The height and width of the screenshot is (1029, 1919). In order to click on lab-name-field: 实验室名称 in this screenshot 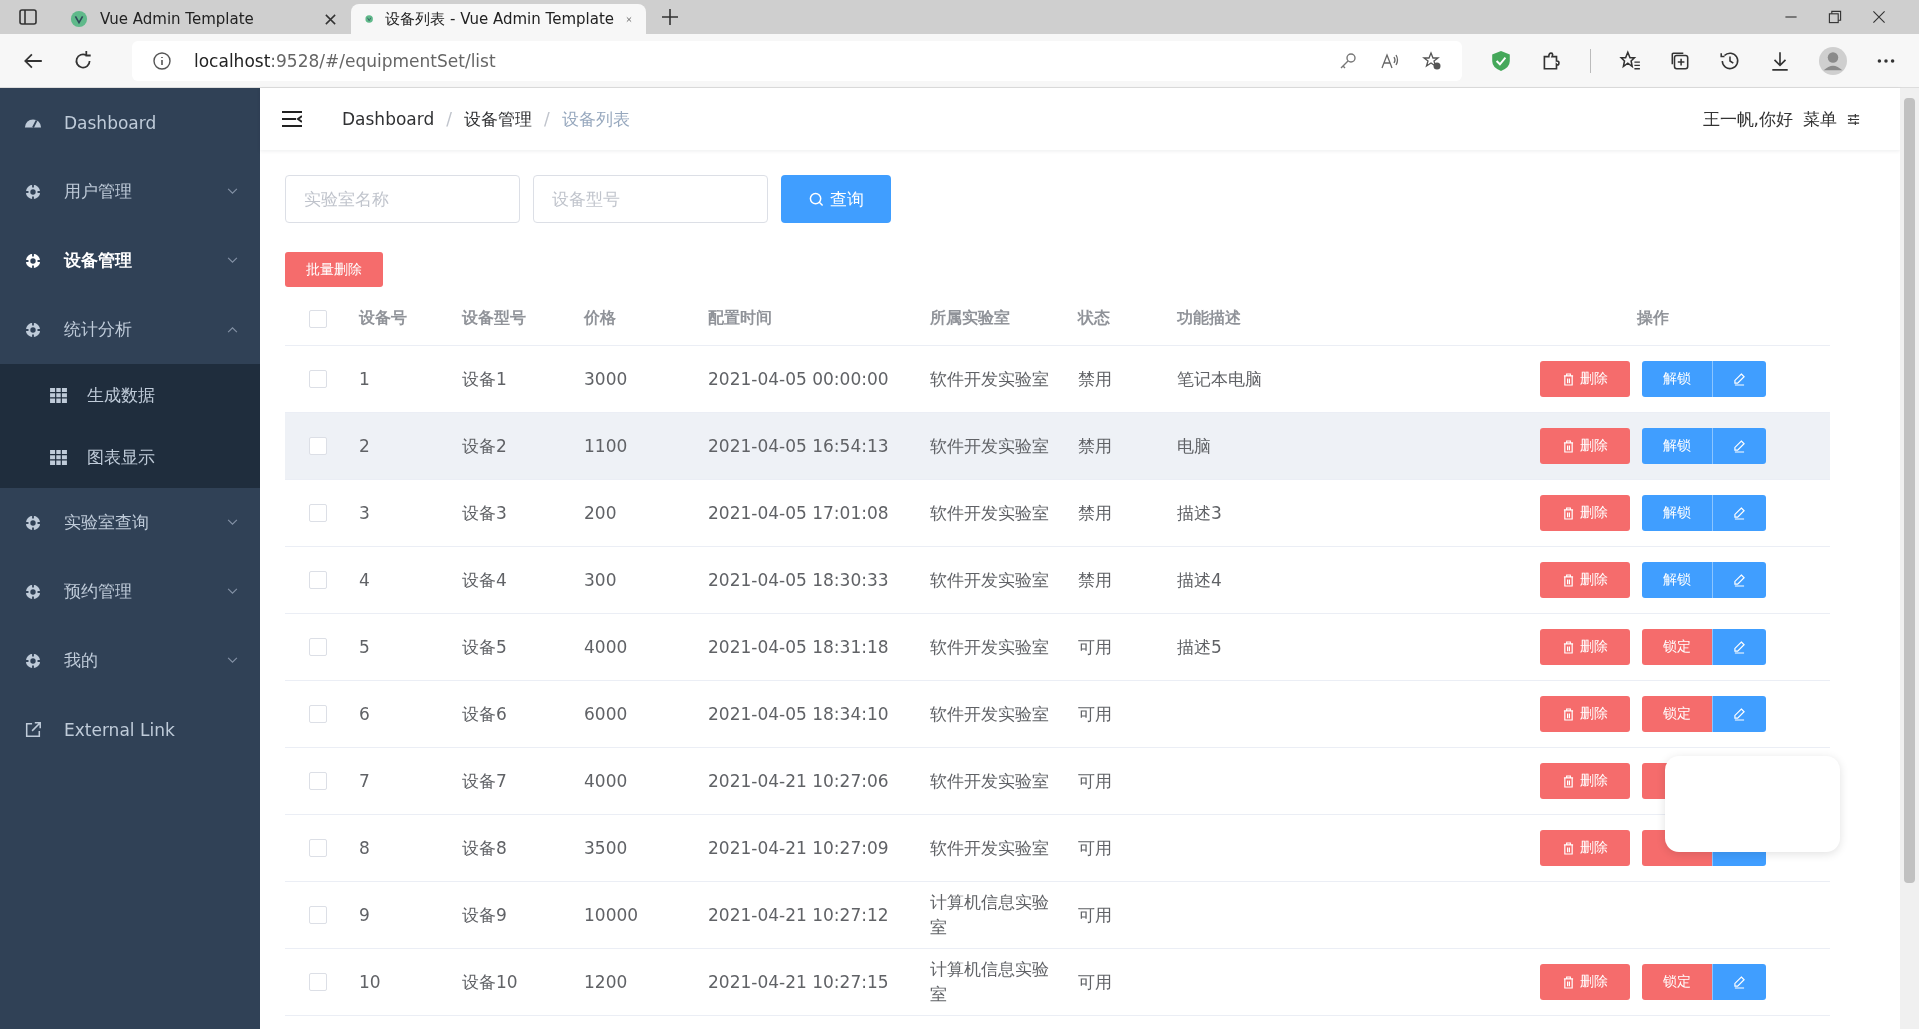, I will do `click(402, 199)`.